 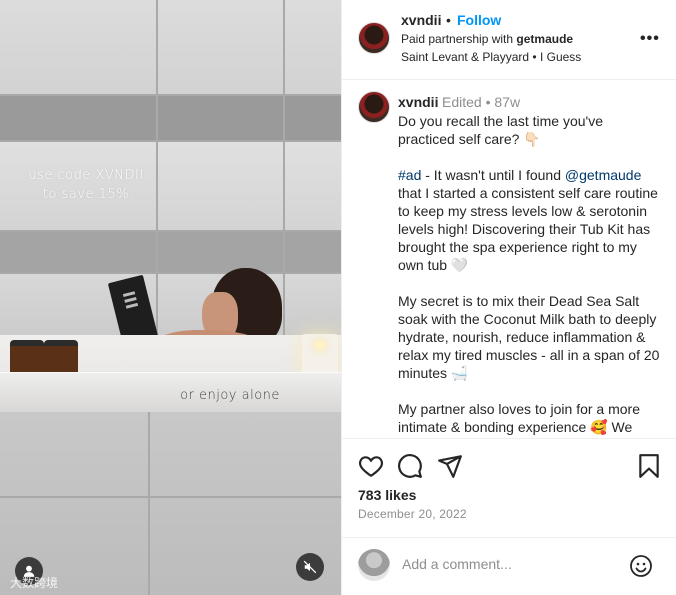 What do you see at coordinates (544, 39) in the screenshot?
I see `partner-link: getmaude` at bounding box center [544, 39].